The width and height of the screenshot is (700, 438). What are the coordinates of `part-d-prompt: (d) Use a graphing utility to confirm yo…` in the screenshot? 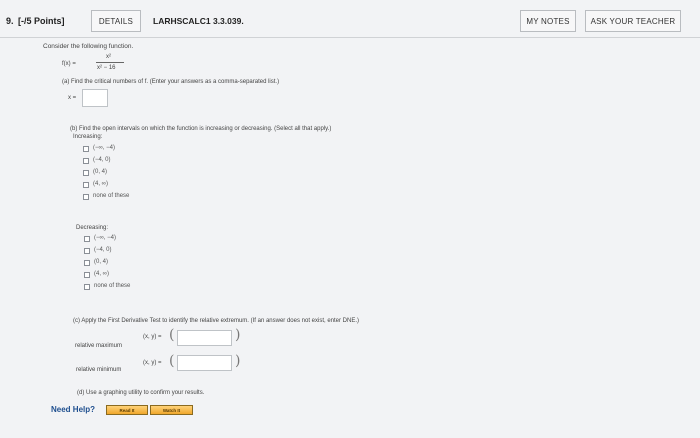 It's located at (141, 393).